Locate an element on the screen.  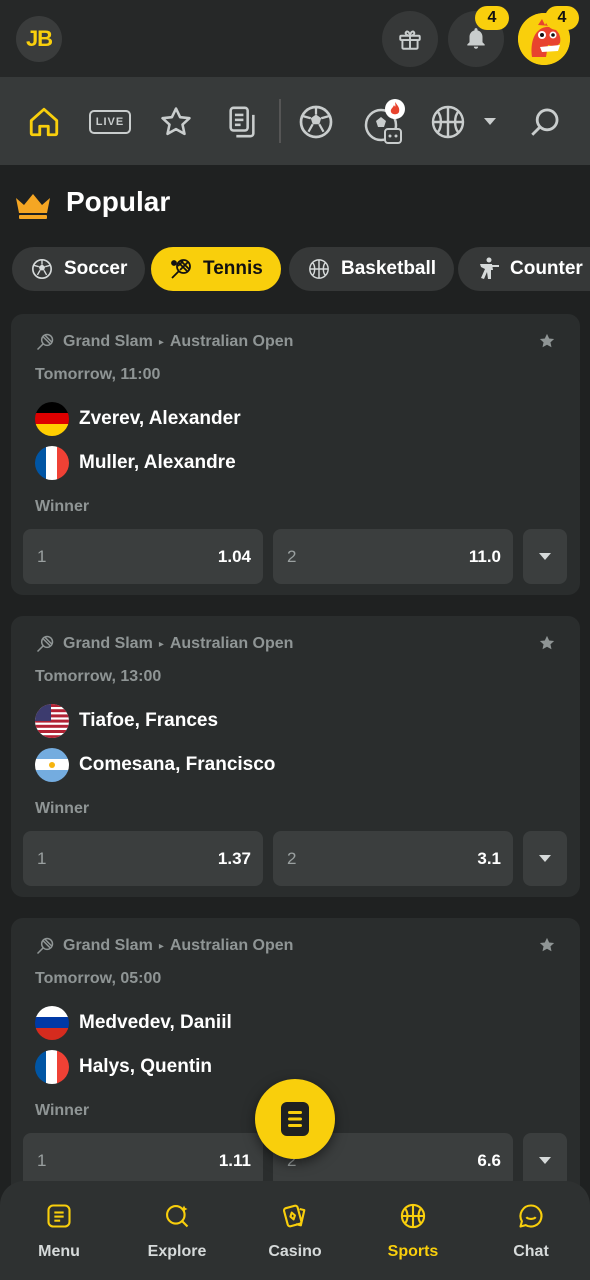
hot-soccer-nav-button is located at coordinates (383, 122).